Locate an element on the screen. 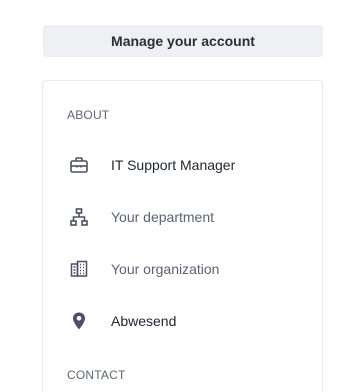 Image resolution: width=345 pixels, height=392 pixels. location-pin-icon is located at coordinates (79, 321).